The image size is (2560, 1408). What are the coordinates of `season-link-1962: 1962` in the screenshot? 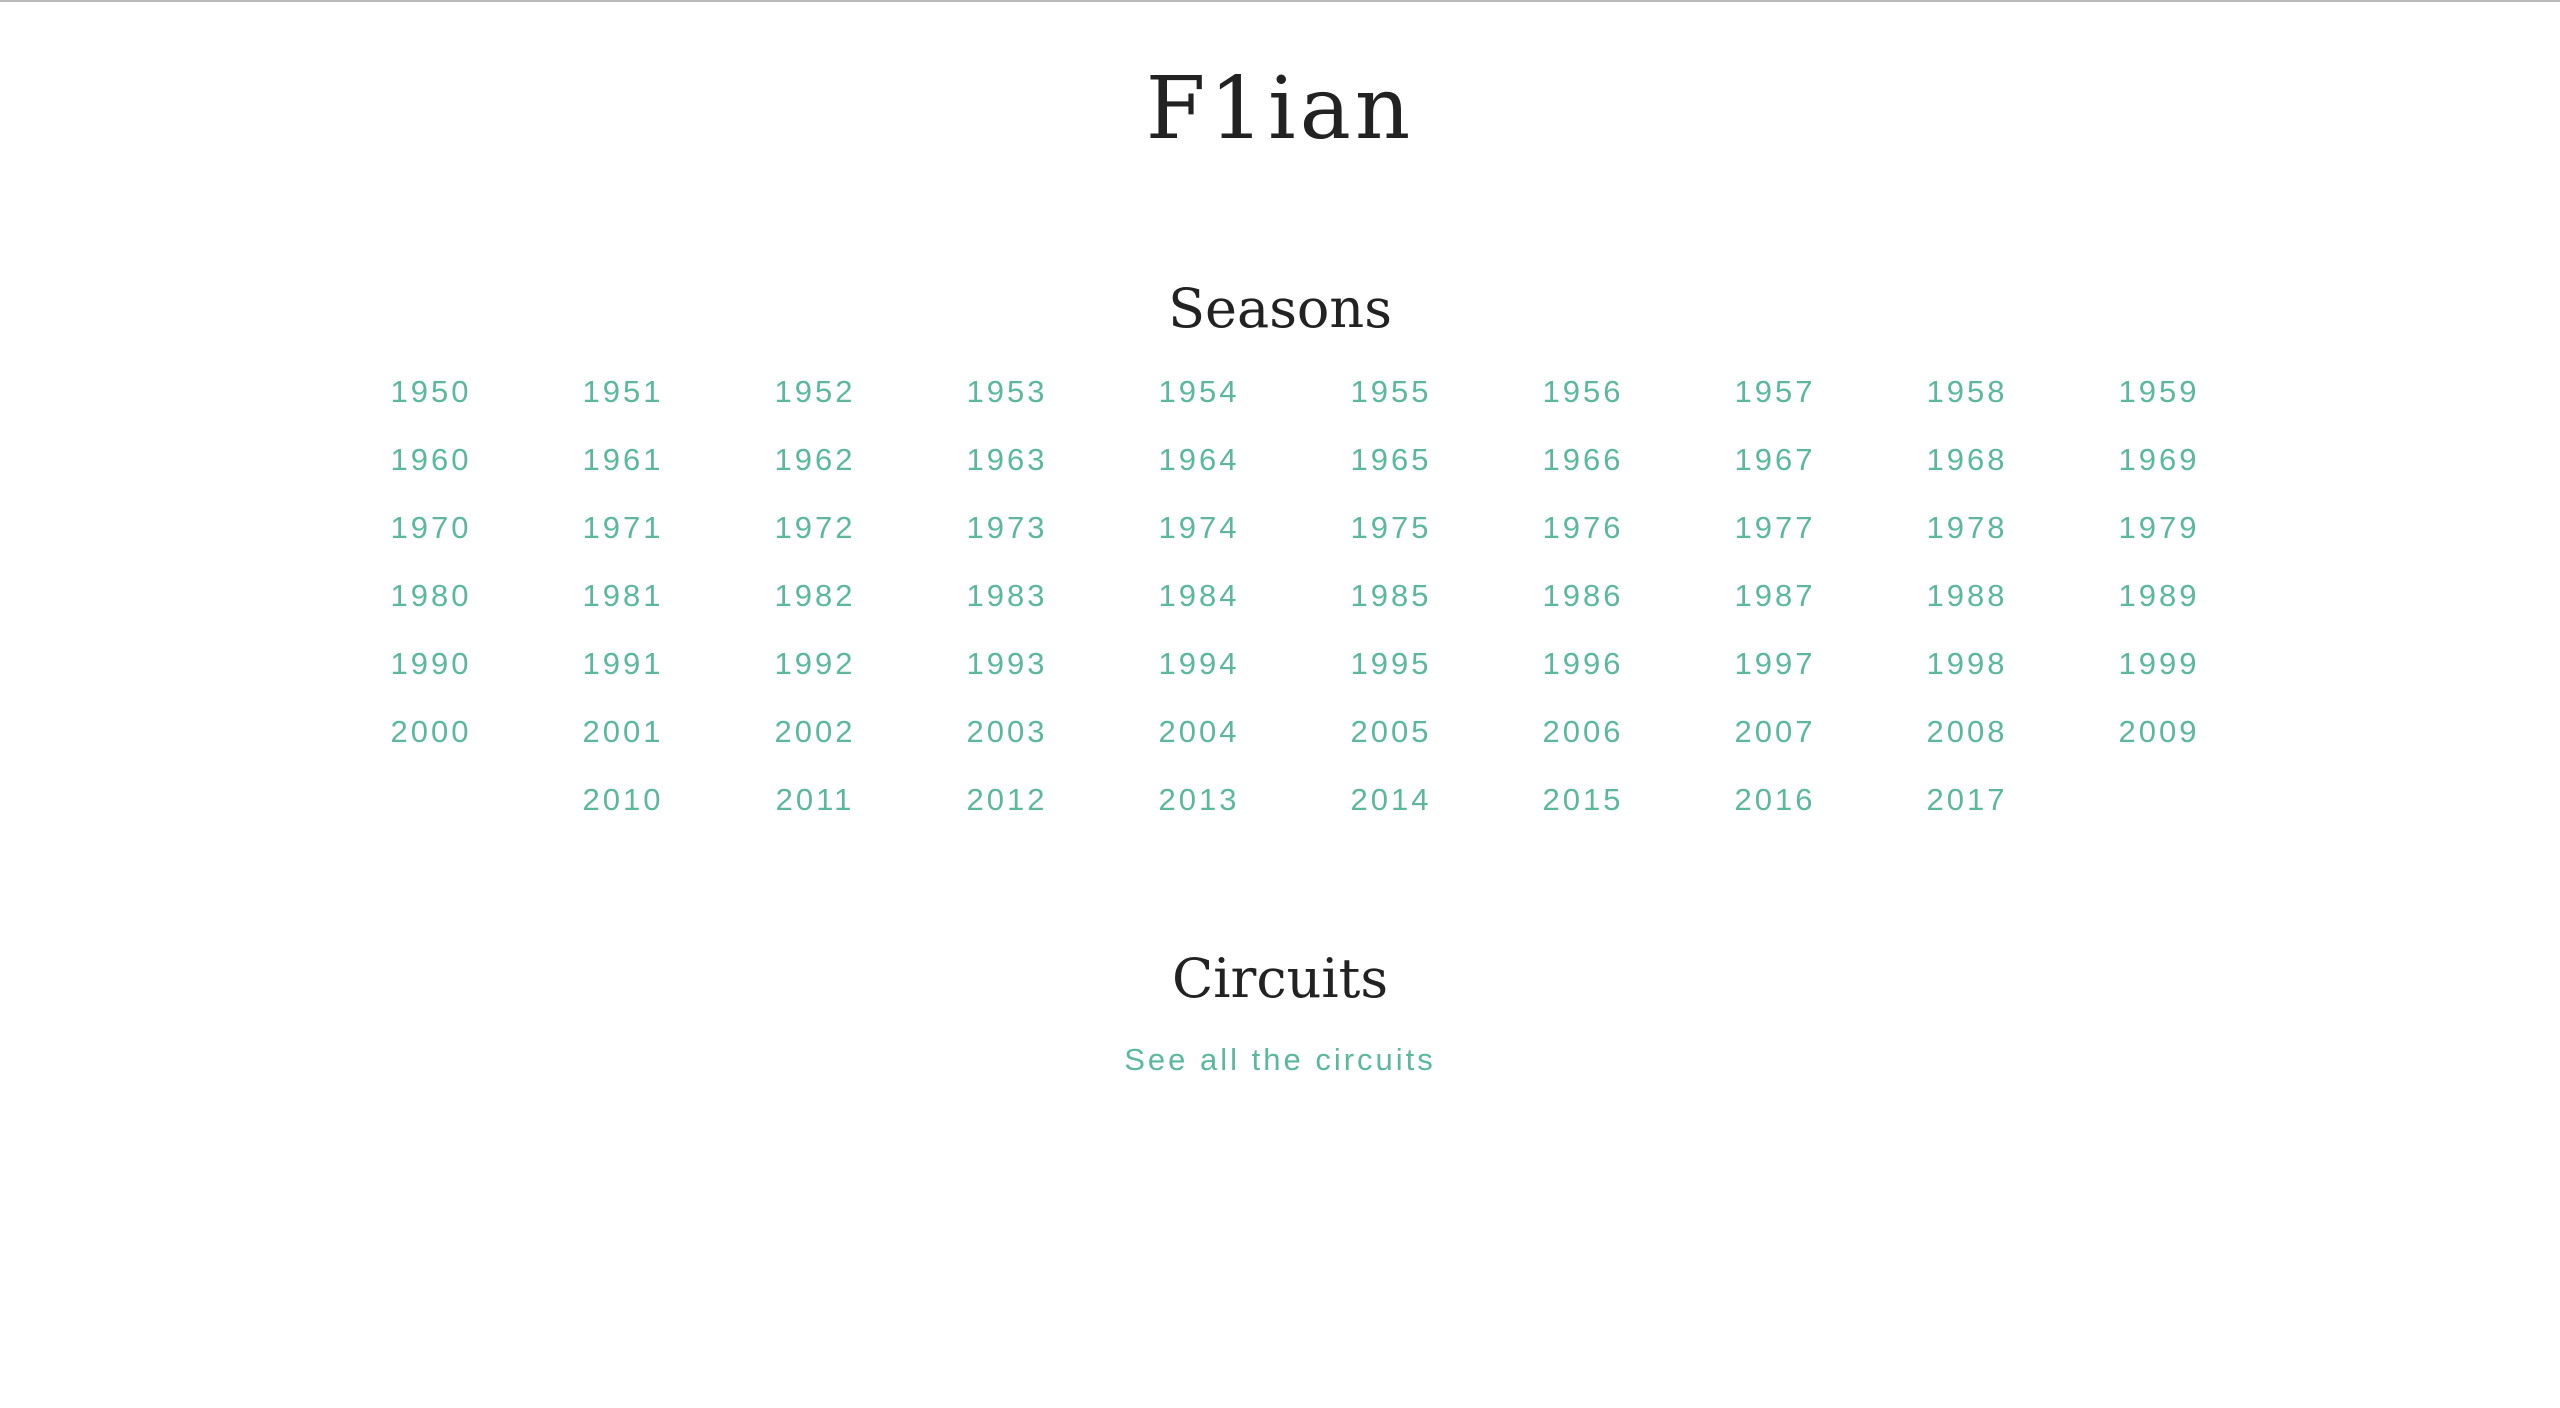 It's located at (815, 466).